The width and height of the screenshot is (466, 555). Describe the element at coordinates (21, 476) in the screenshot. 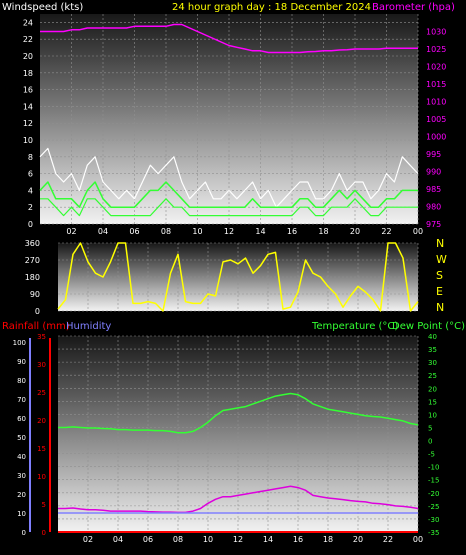

I see `humidity-tick-label: 30` at that location.